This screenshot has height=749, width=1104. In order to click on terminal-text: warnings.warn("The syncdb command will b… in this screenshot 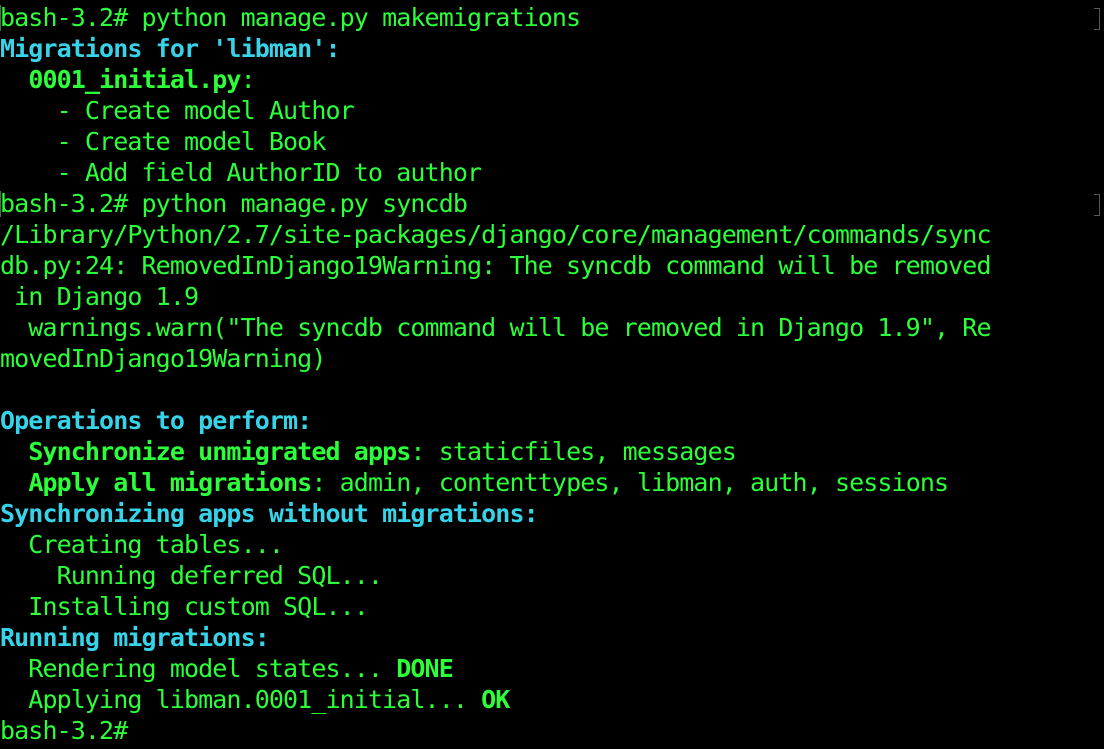, I will do `click(495, 327)`.